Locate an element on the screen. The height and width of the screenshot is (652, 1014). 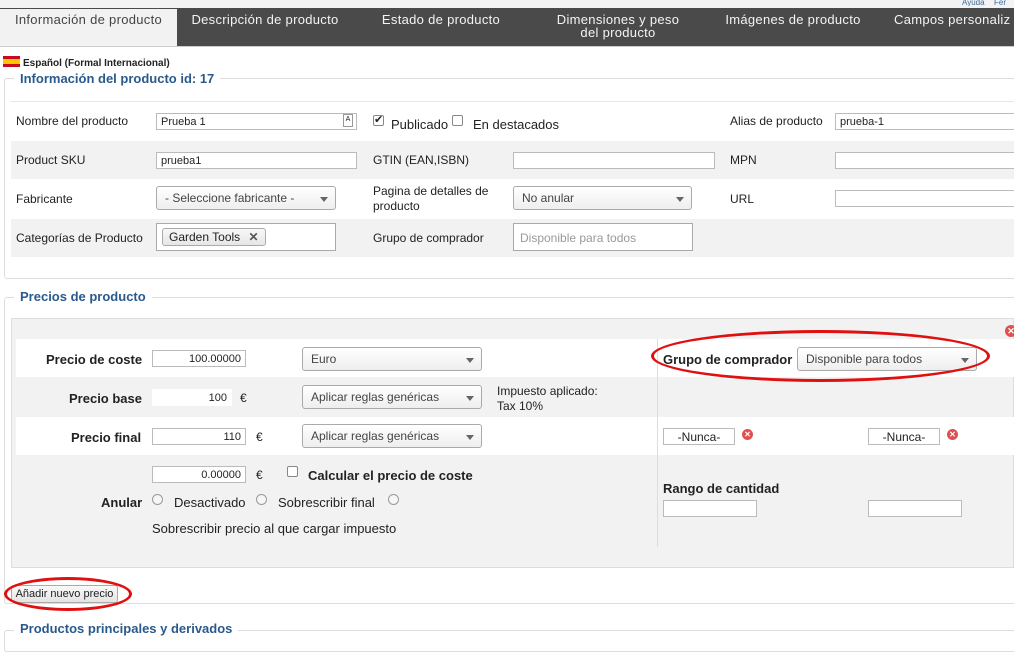
final-currency-symbol: € is located at coordinates (259, 437).